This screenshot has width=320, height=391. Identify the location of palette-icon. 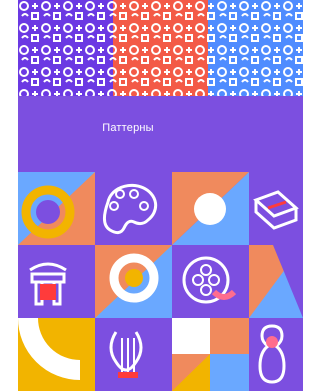
(133, 208).